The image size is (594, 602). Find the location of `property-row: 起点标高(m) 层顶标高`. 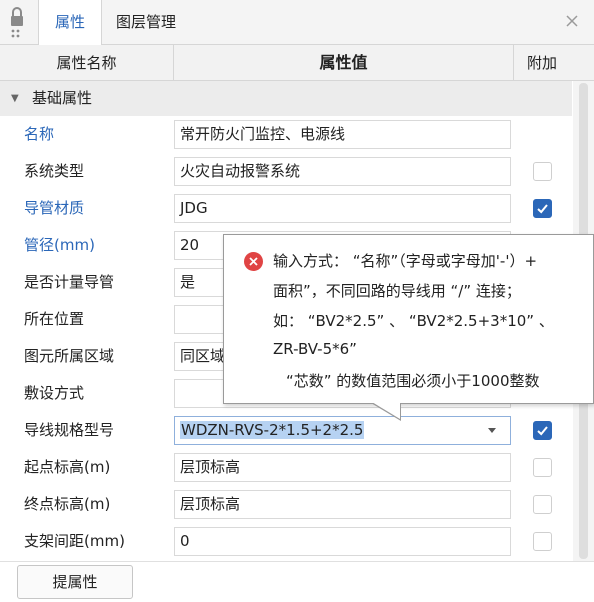

property-row: 起点标高(m) 层顶标高 is located at coordinates (286, 467).